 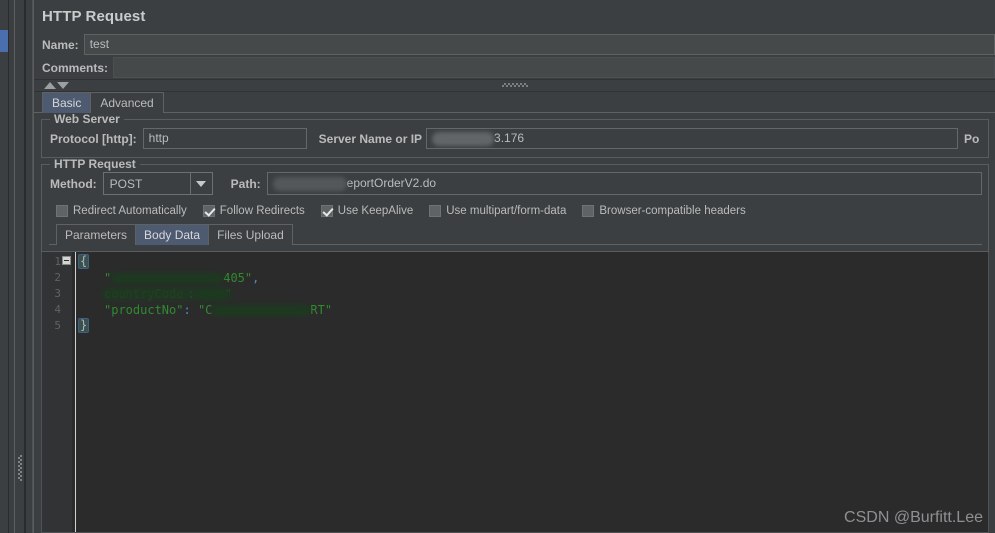 I want to click on editor-gutter: 1 2 3 4 5, so click(x=57, y=392).